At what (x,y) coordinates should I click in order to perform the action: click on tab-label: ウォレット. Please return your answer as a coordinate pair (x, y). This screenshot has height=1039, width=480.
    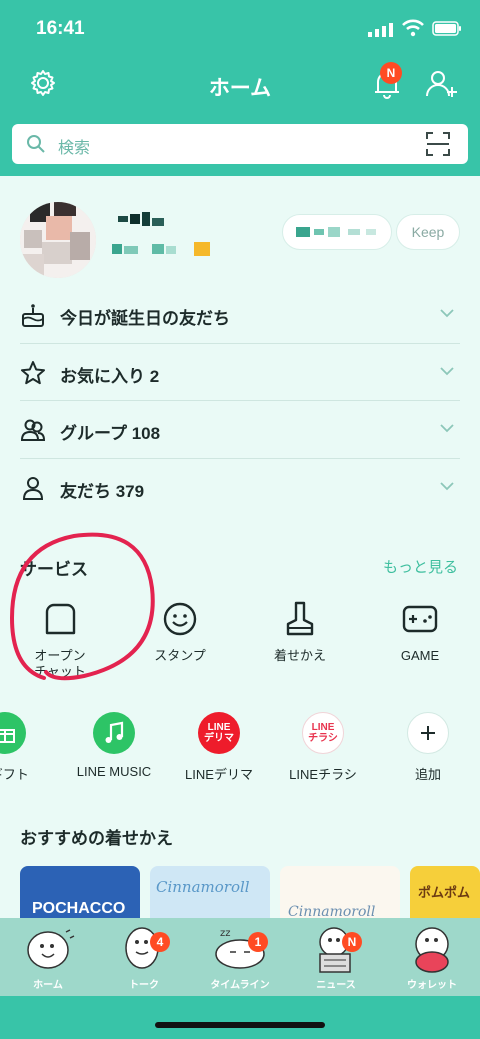
    Looking at the image, I should click on (432, 985).